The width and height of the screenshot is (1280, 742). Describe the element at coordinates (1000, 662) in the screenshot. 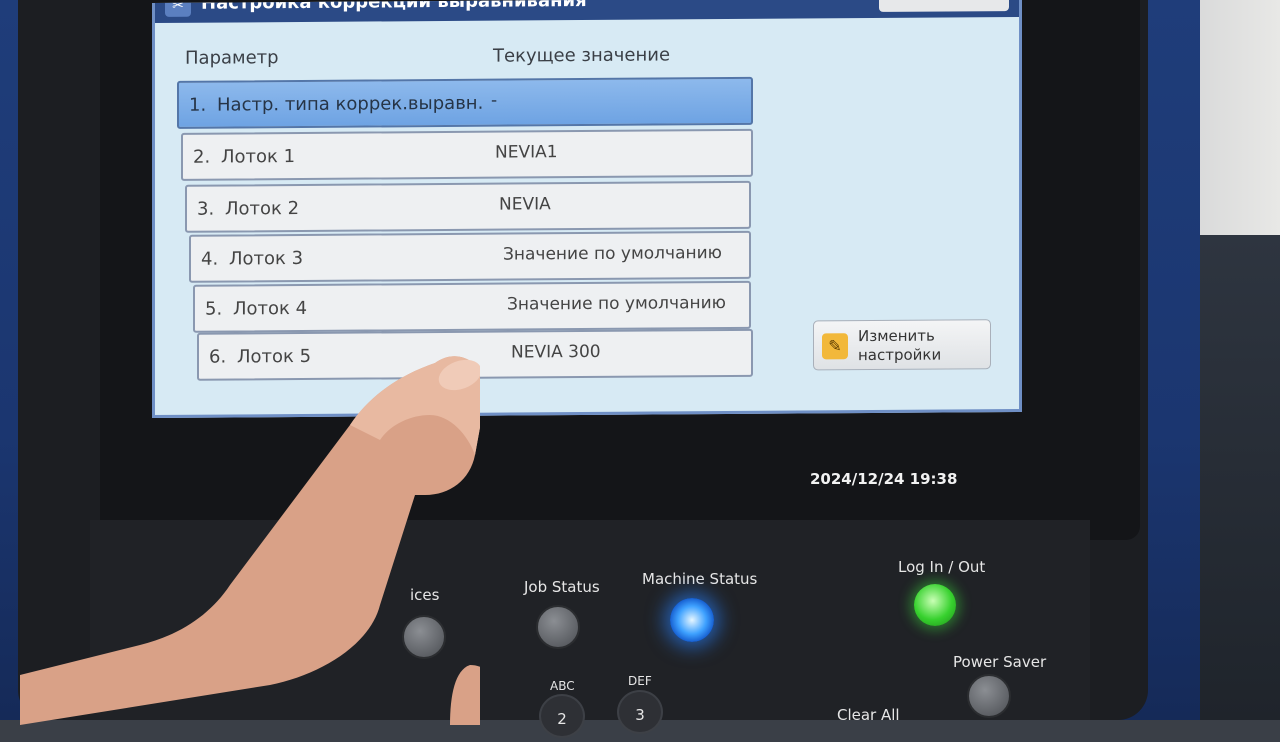

I see `power-saver-label: Power Saver` at that location.